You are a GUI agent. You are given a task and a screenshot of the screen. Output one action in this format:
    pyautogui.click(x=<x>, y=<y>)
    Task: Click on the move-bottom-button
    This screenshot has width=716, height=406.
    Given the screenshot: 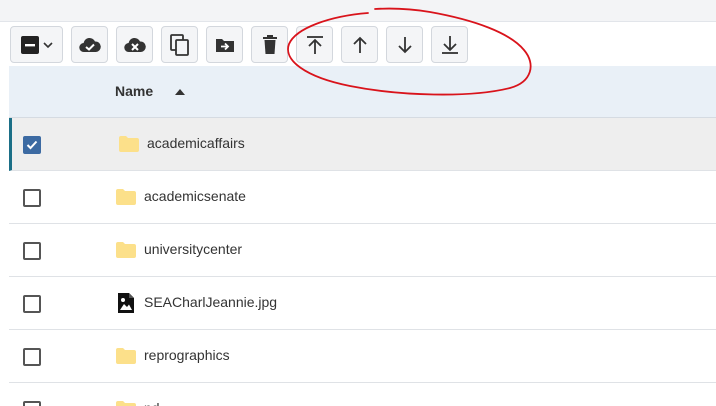 What is the action you would take?
    pyautogui.click(x=449, y=44)
    